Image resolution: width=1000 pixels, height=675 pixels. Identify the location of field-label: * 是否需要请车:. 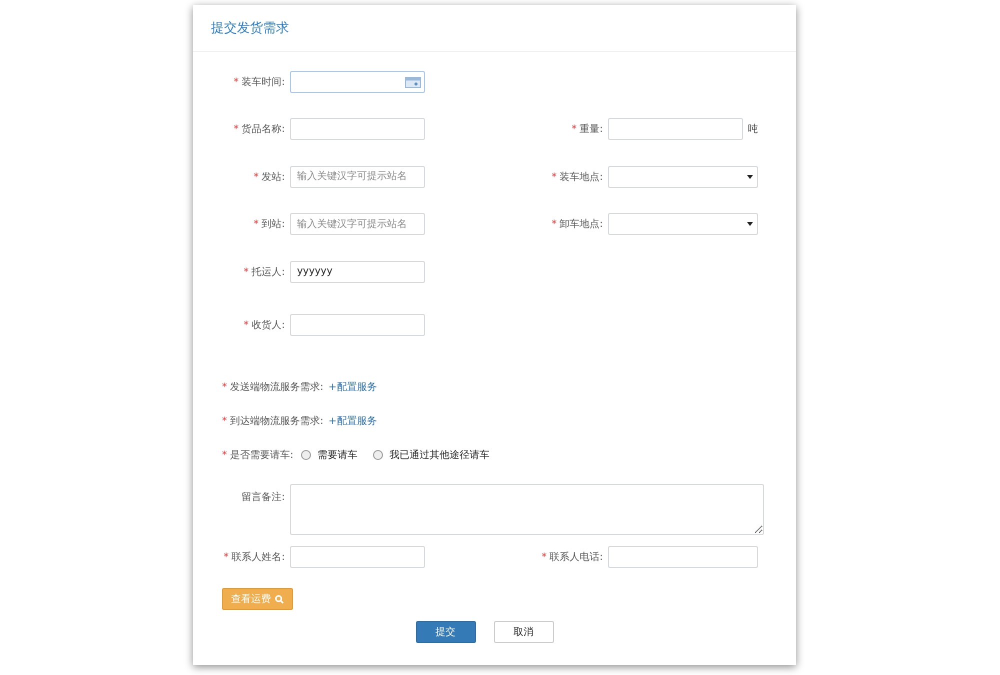
(258, 455).